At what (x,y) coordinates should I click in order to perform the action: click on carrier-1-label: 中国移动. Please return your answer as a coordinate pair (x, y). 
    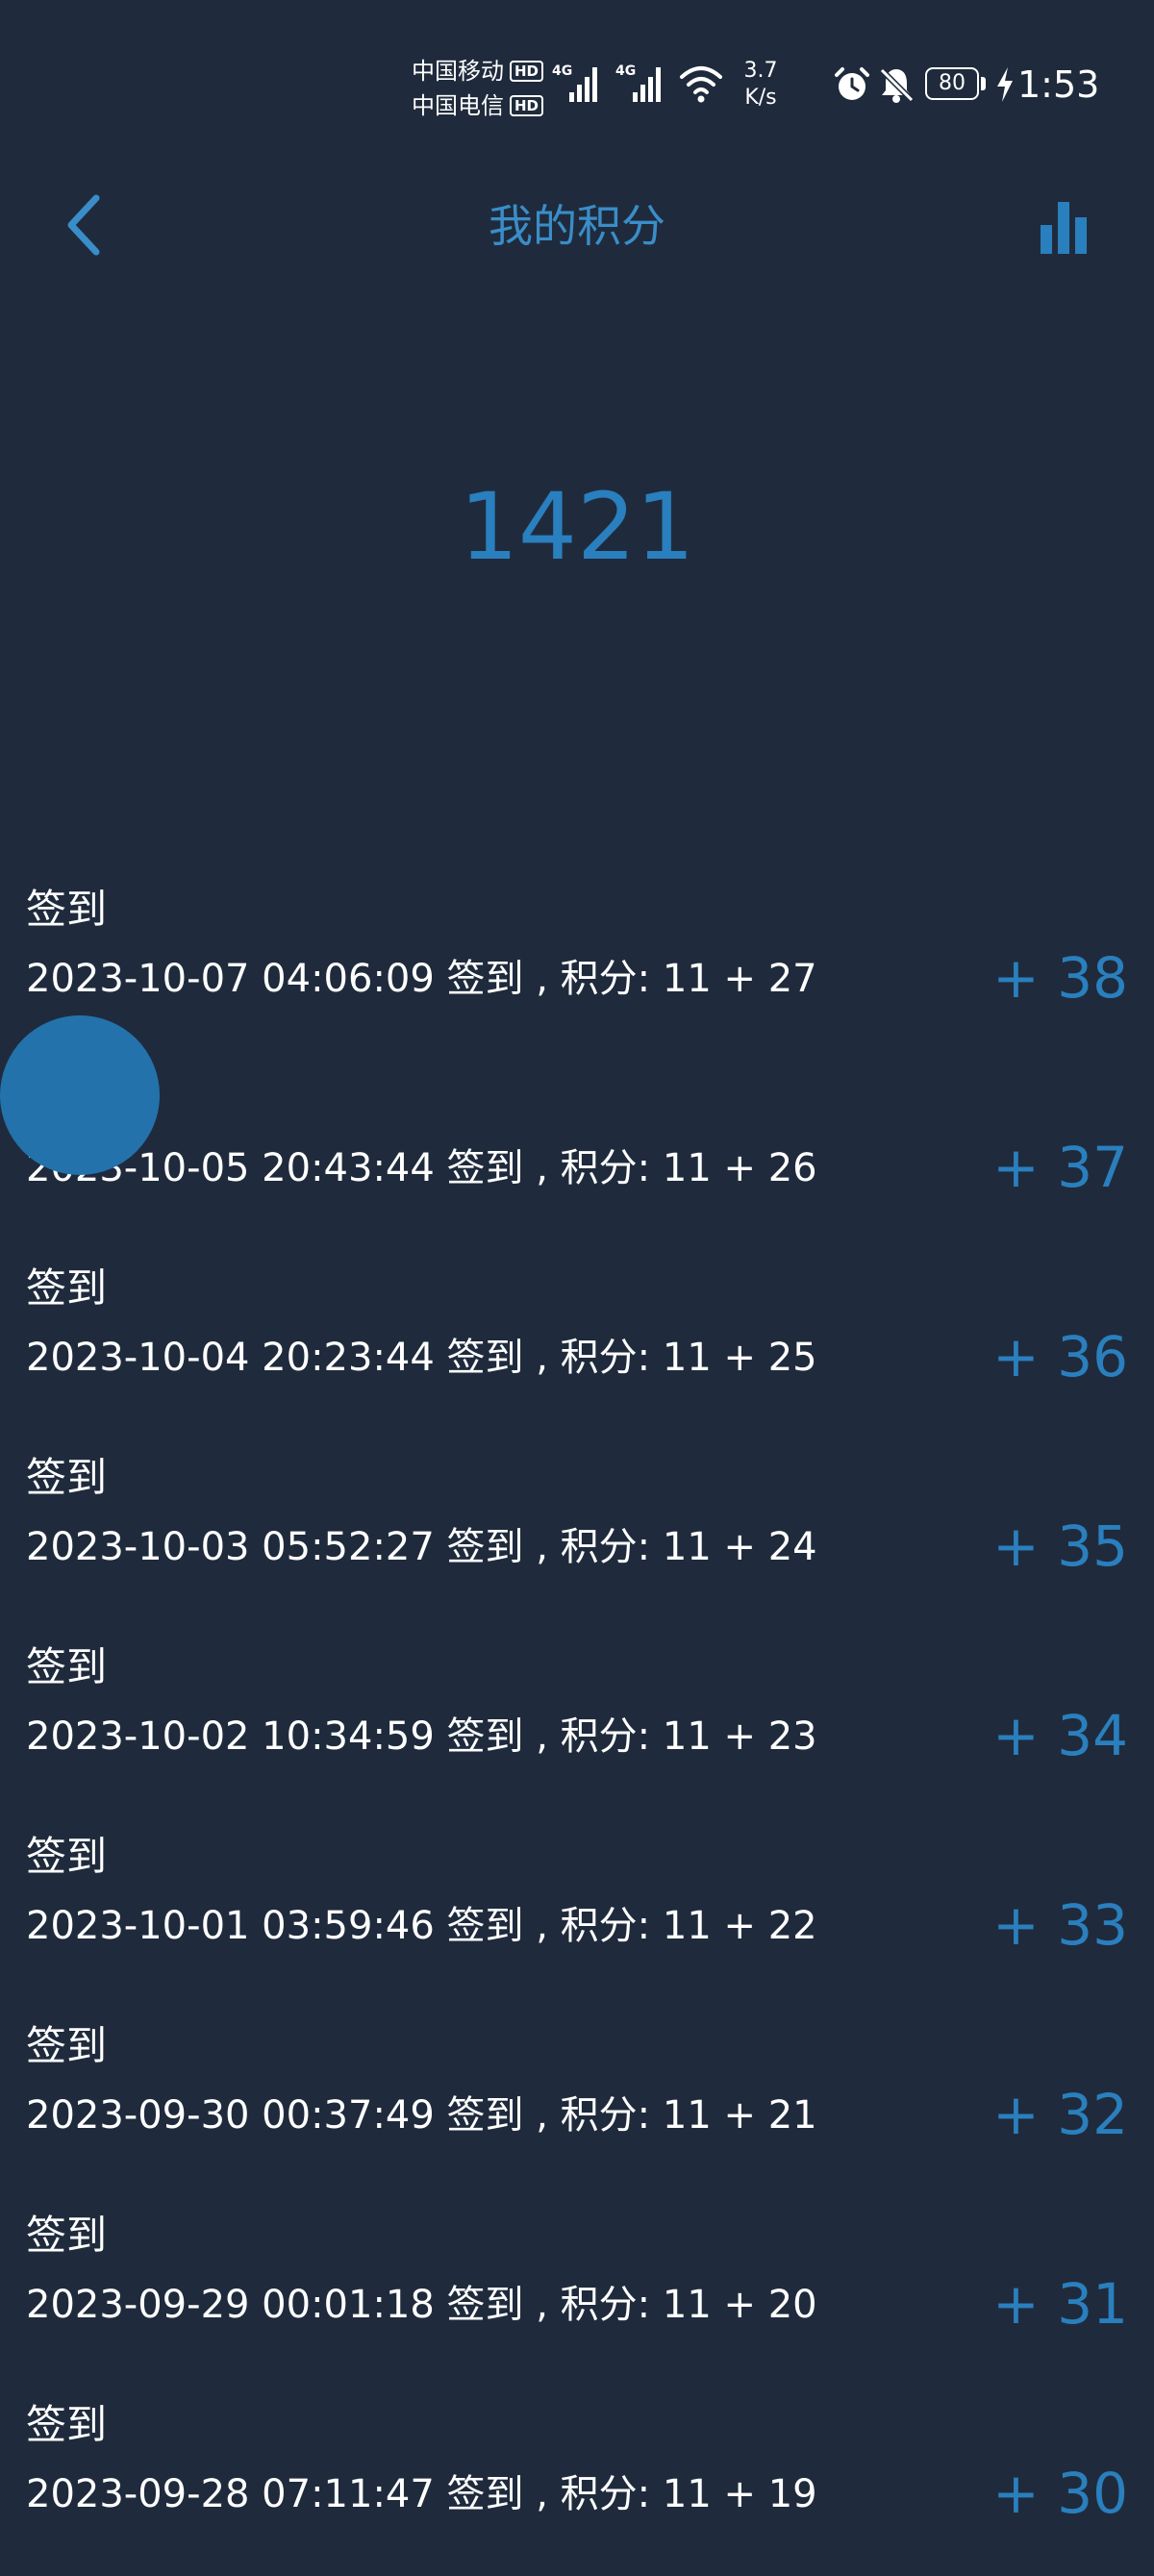
    Looking at the image, I should click on (458, 71).